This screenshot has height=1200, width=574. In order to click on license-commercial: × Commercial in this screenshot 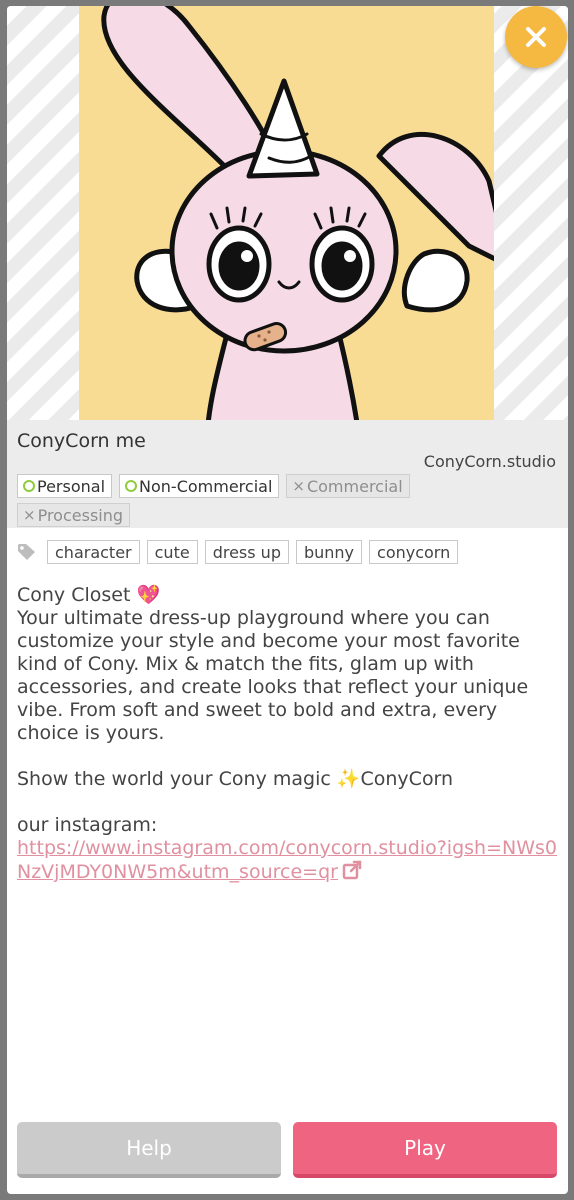, I will do `click(348, 486)`.